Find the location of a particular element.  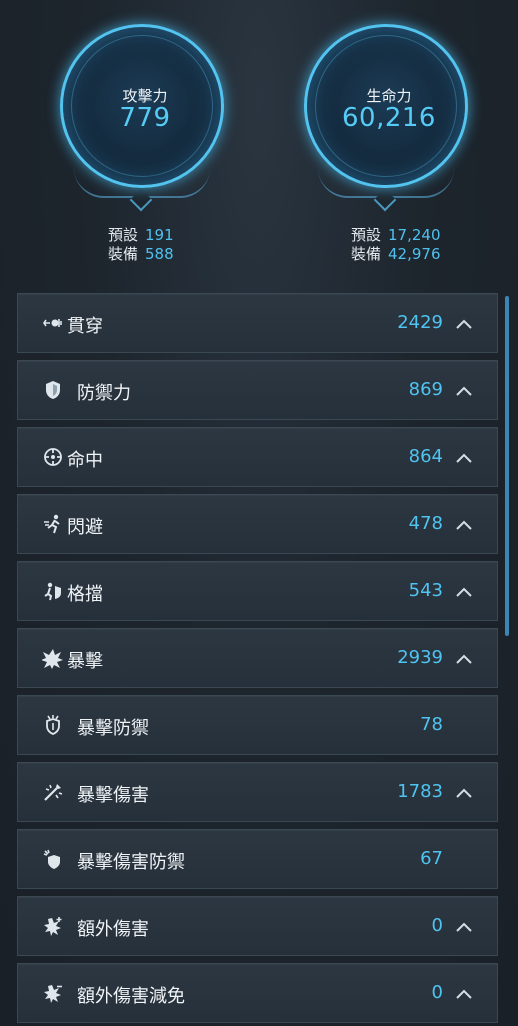

stat-row-additional-damage: 額外傷害 0 is located at coordinates (257, 926).